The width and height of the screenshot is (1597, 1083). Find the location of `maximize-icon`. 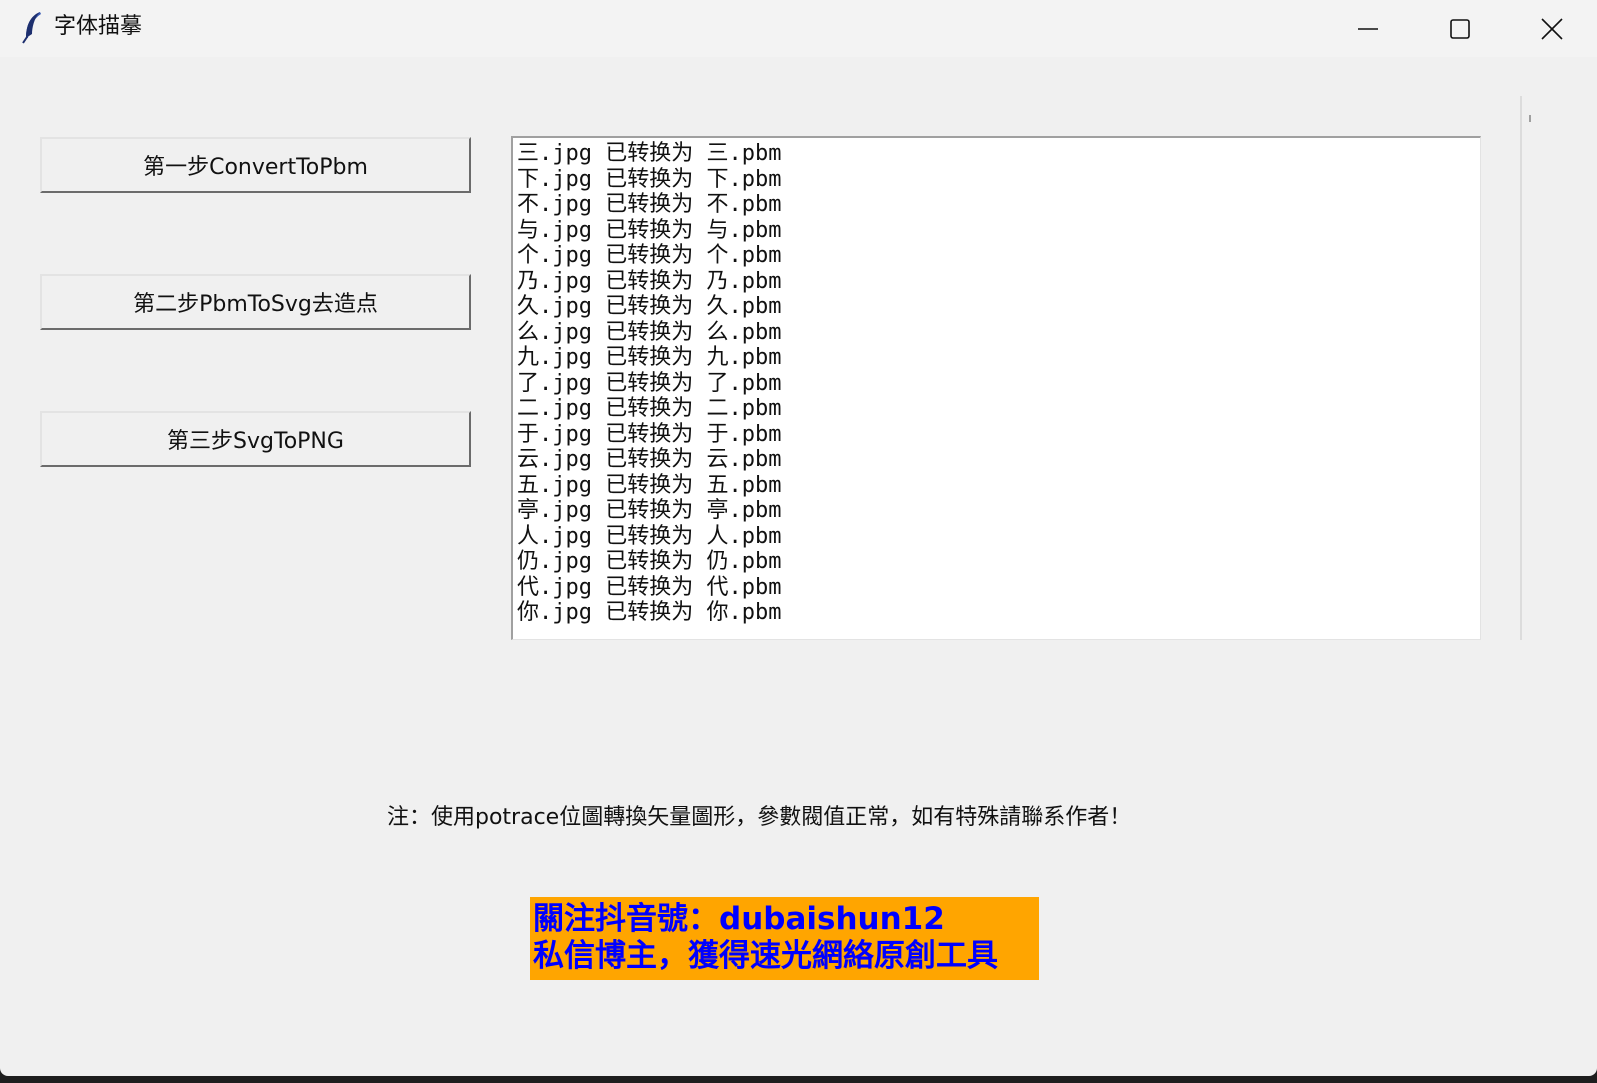

maximize-icon is located at coordinates (1460, 28).